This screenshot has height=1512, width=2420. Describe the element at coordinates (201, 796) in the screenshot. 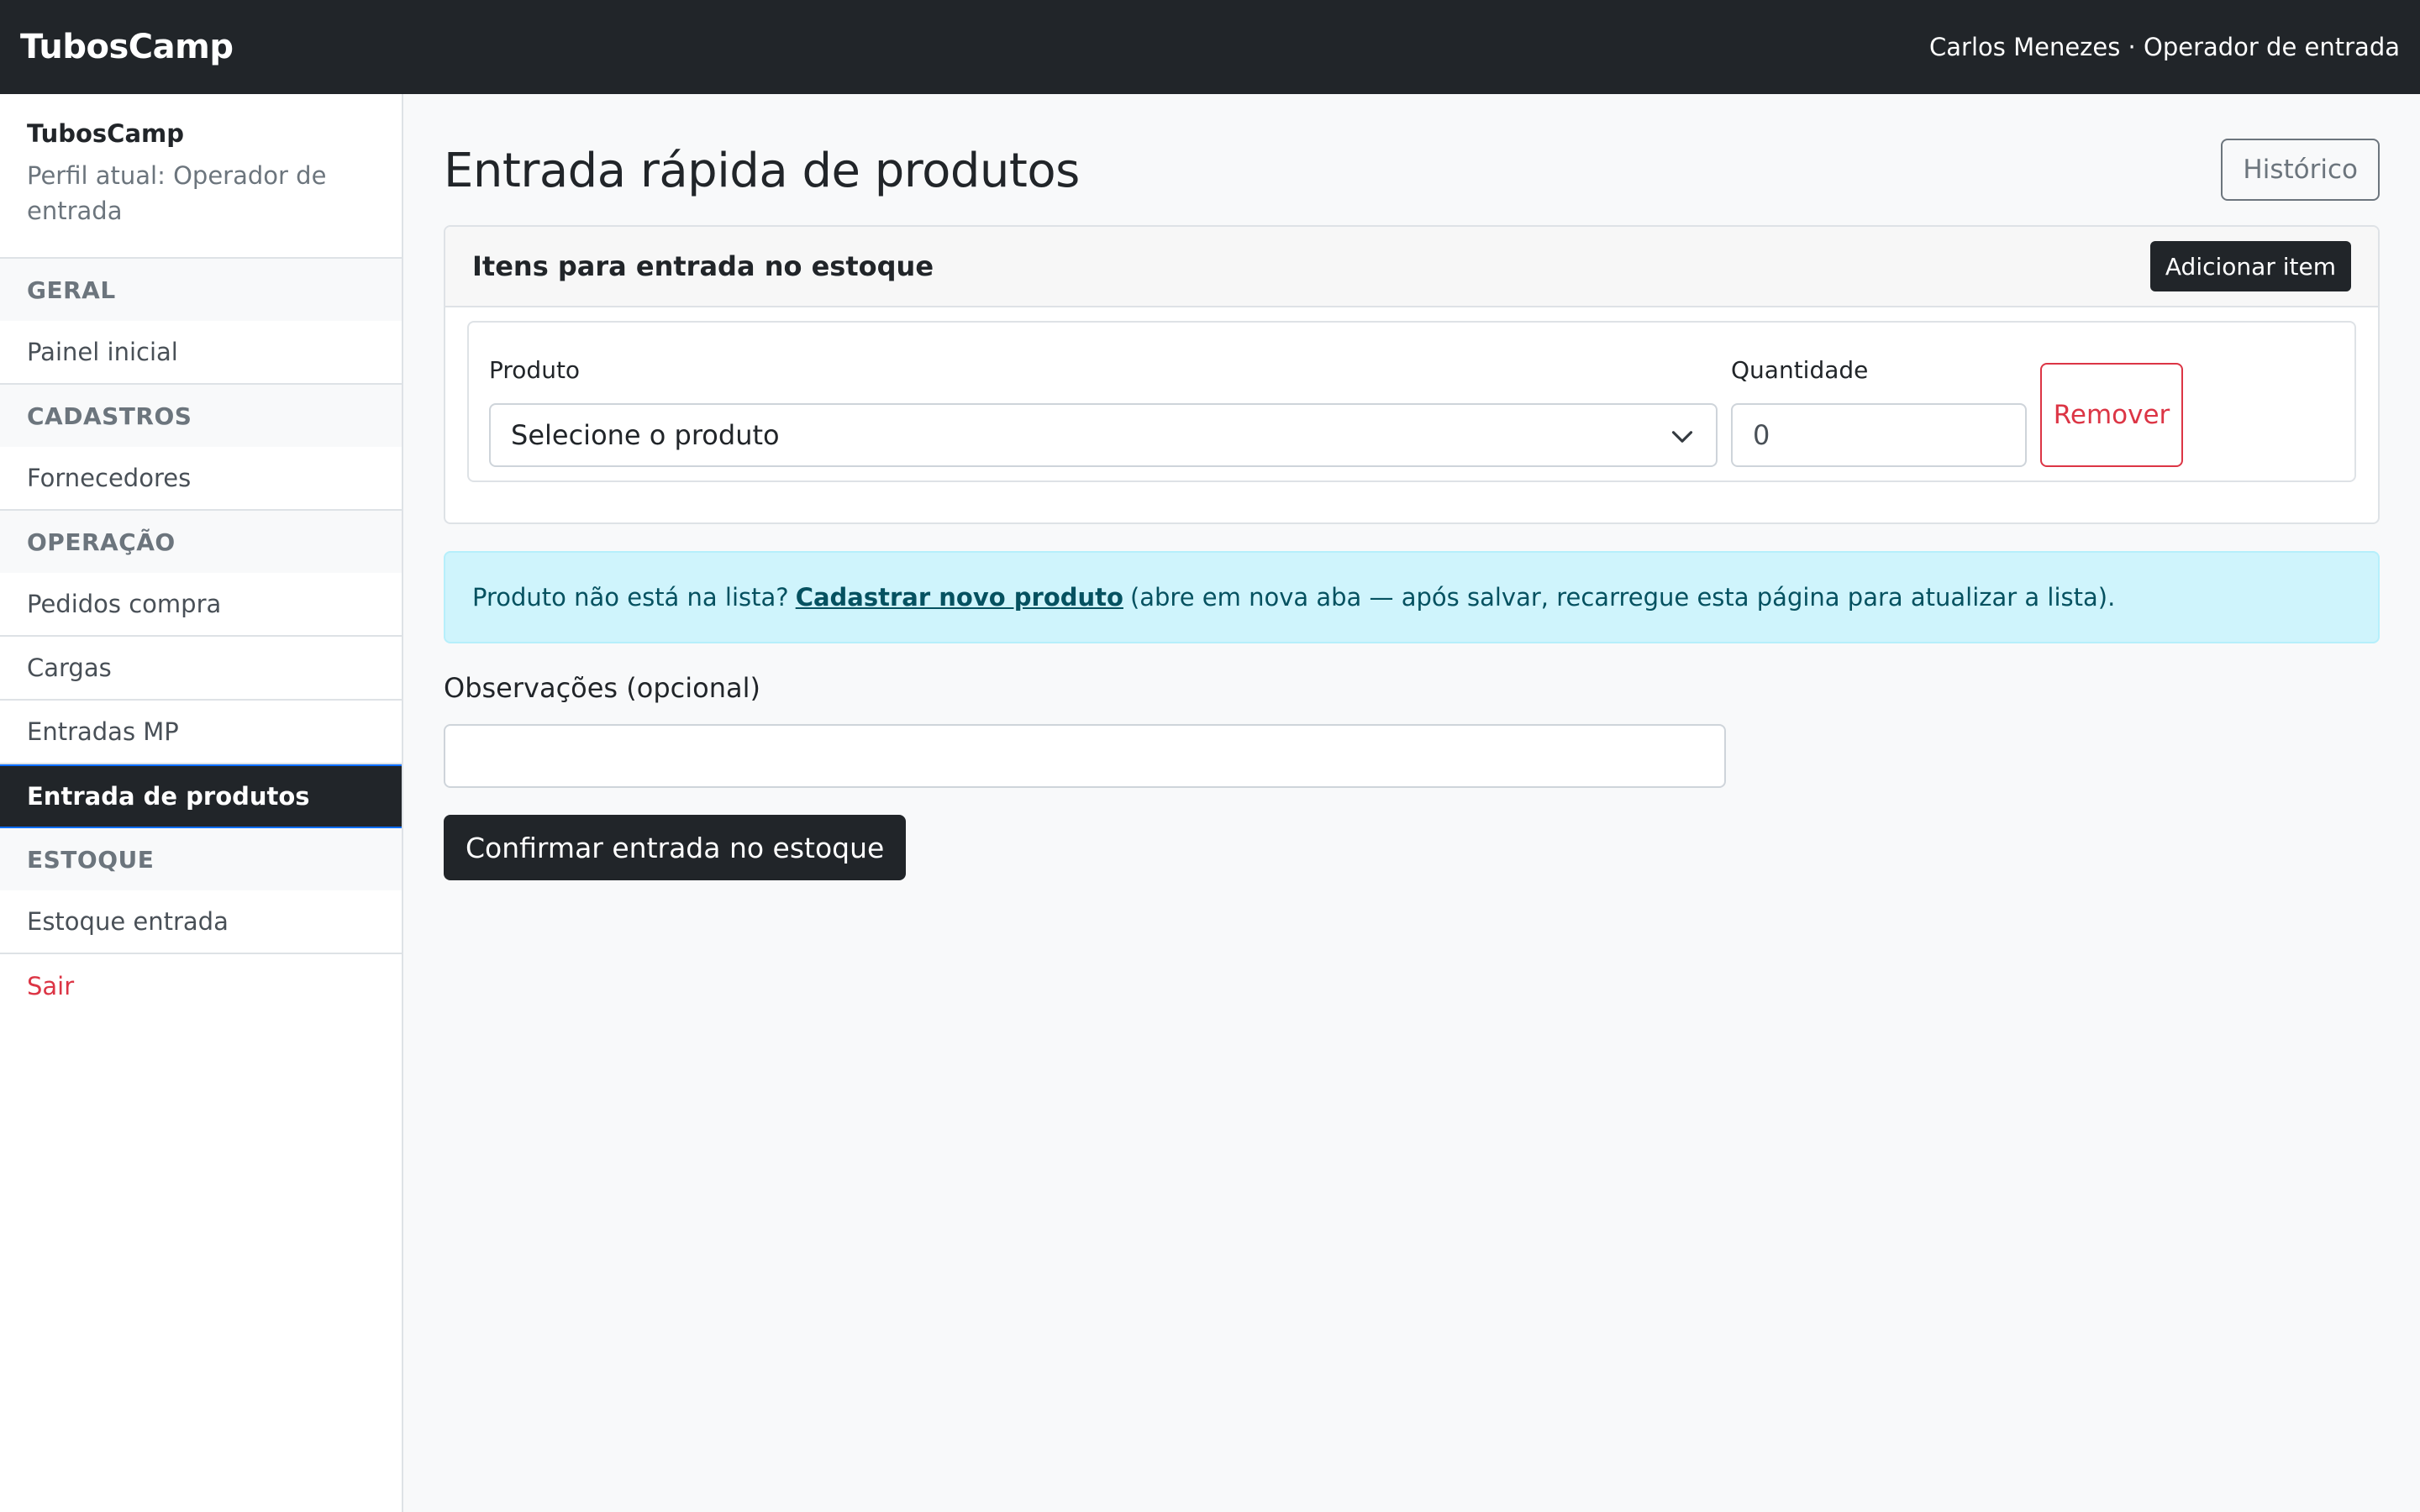

I see `sidebar-item-entrada-de-produtos: Entrada de produtos` at that location.